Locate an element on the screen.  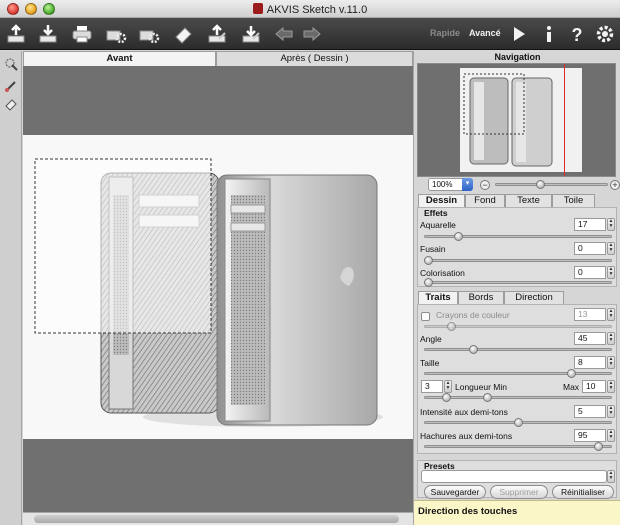
share-button is located at coordinates (217, 34).